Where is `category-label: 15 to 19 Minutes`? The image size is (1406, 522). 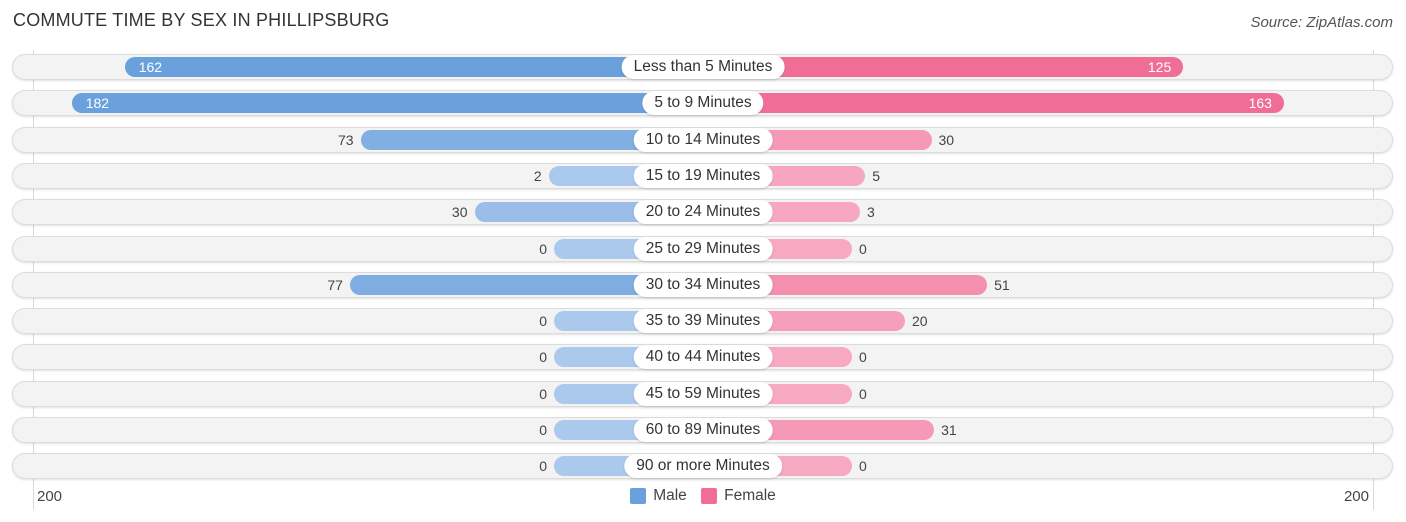 category-label: 15 to 19 Minutes is located at coordinates (703, 175).